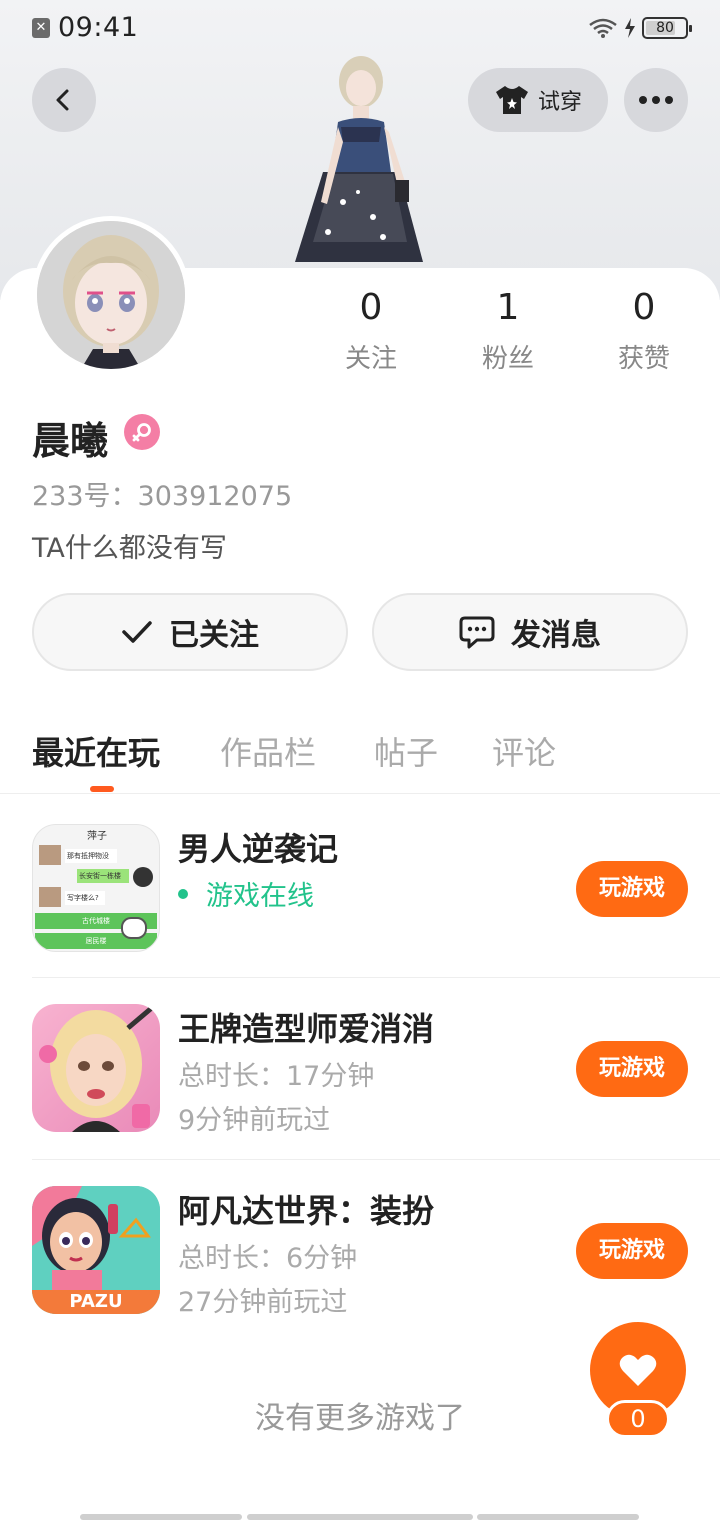  I want to click on hero-avatar-figure, so click(359, 159).